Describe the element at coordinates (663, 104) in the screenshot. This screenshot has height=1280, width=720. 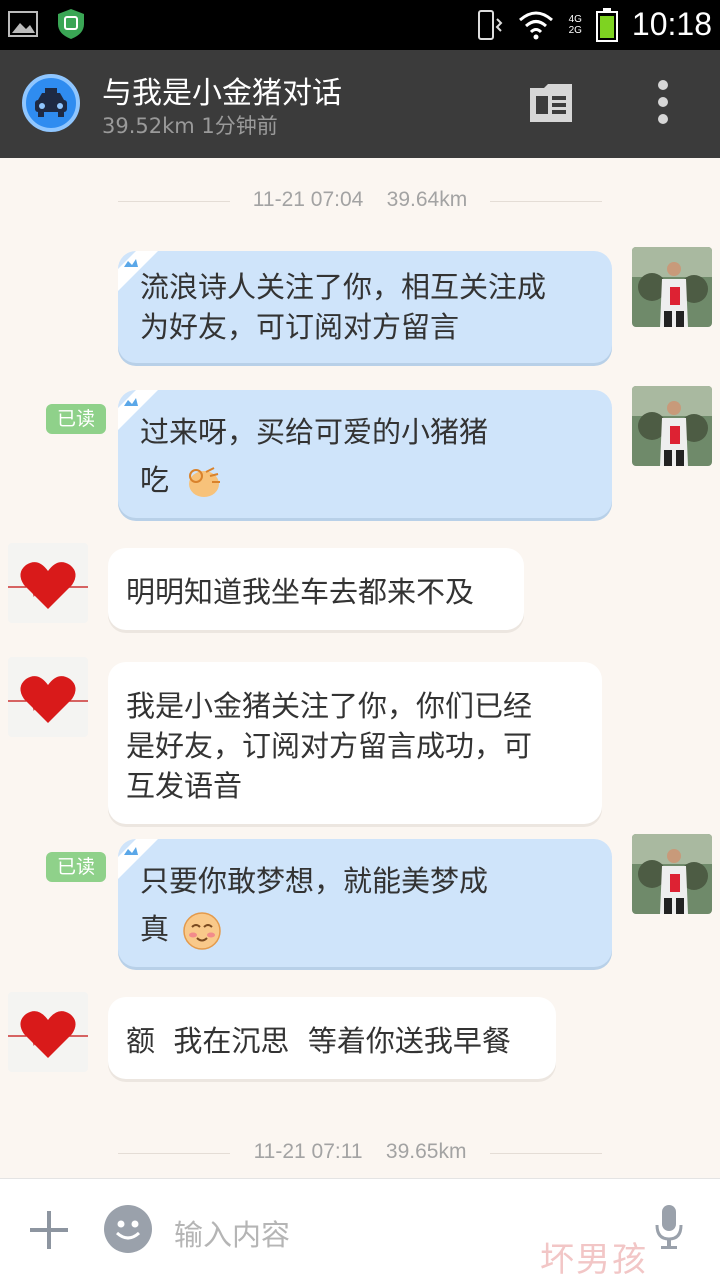
I see `more-icon` at that location.